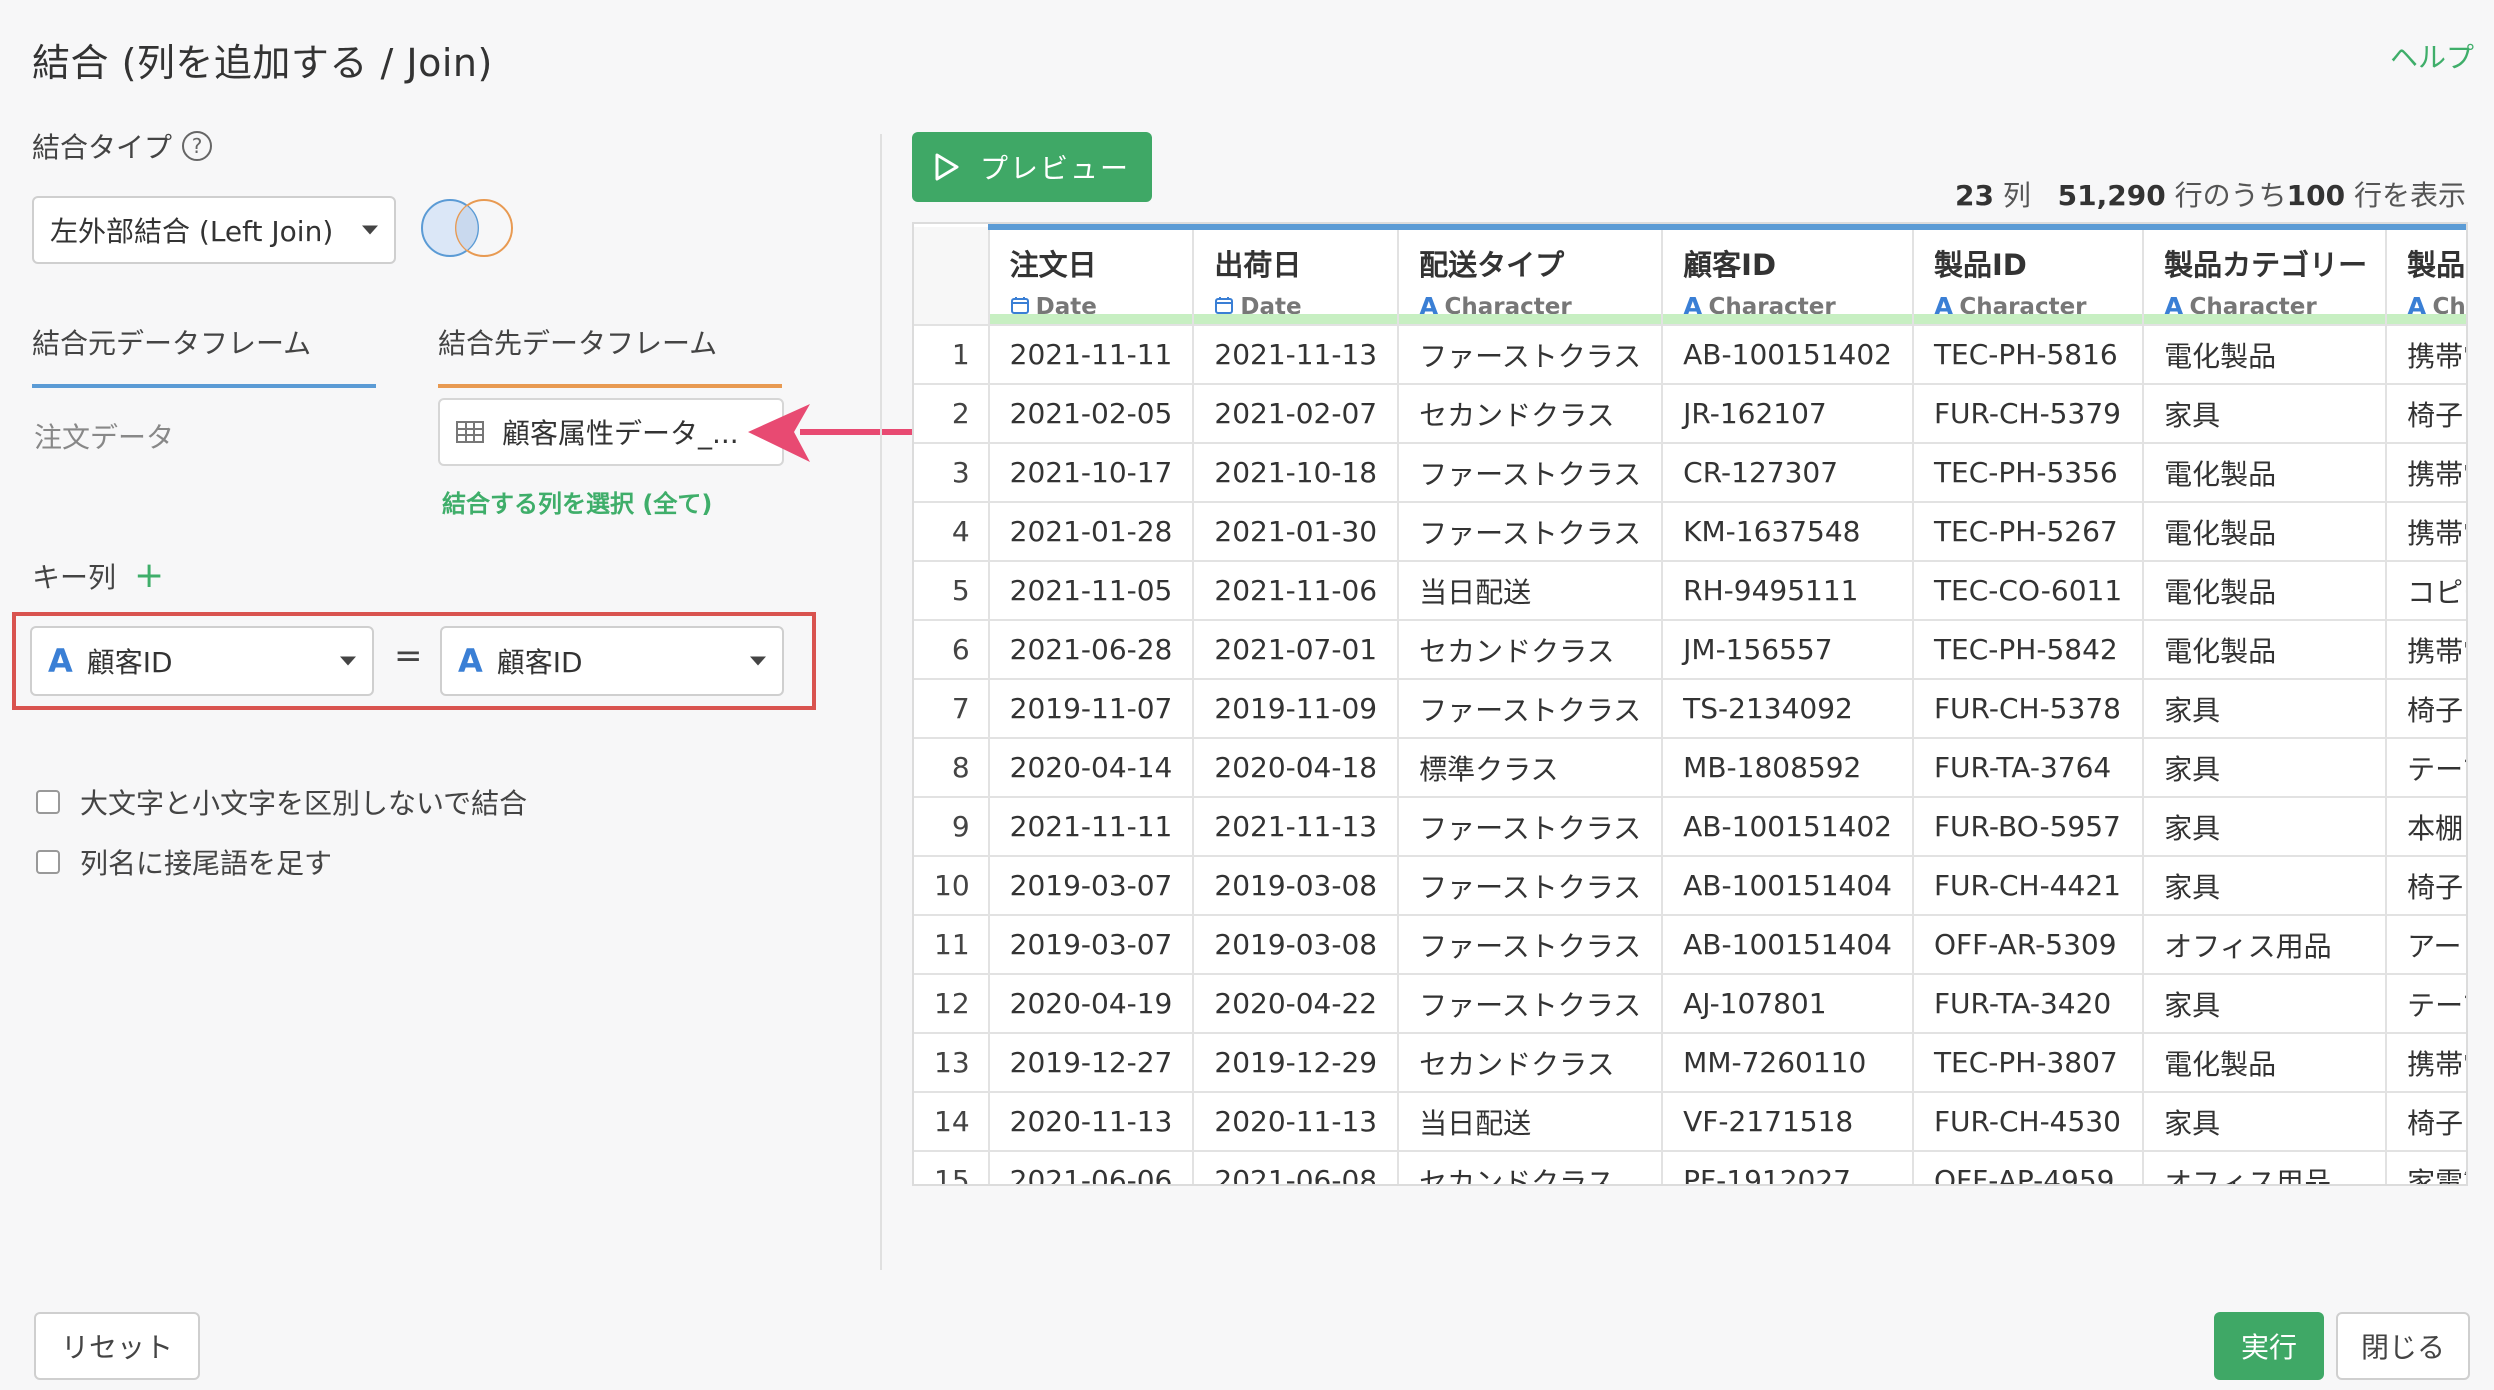  Describe the element at coordinates (1091, 1122) in the screenshot. I see `table-cell: 2020-11-13` at that location.